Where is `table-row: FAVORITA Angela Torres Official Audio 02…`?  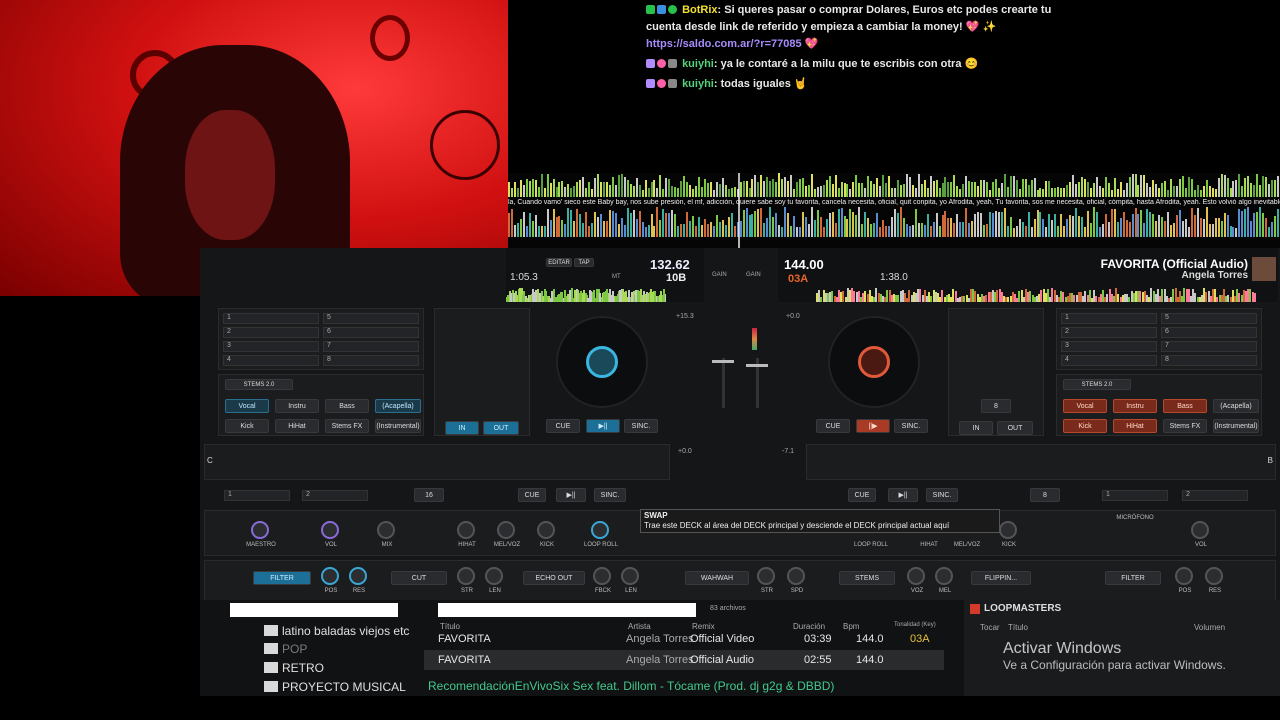 table-row: FAVORITA Angela Torres Official Audio 02… is located at coordinates (684, 660).